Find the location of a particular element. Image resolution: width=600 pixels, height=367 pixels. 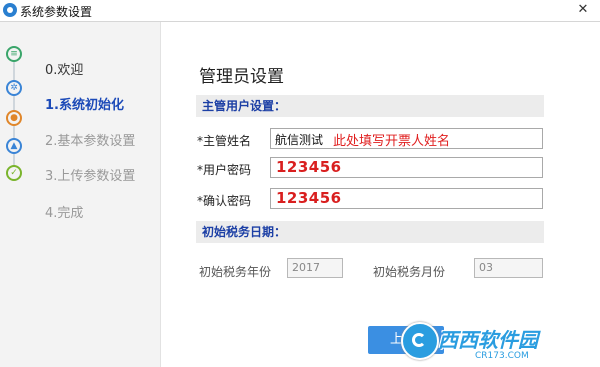

page-title: 管理员设置 is located at coordinates (241, 77).